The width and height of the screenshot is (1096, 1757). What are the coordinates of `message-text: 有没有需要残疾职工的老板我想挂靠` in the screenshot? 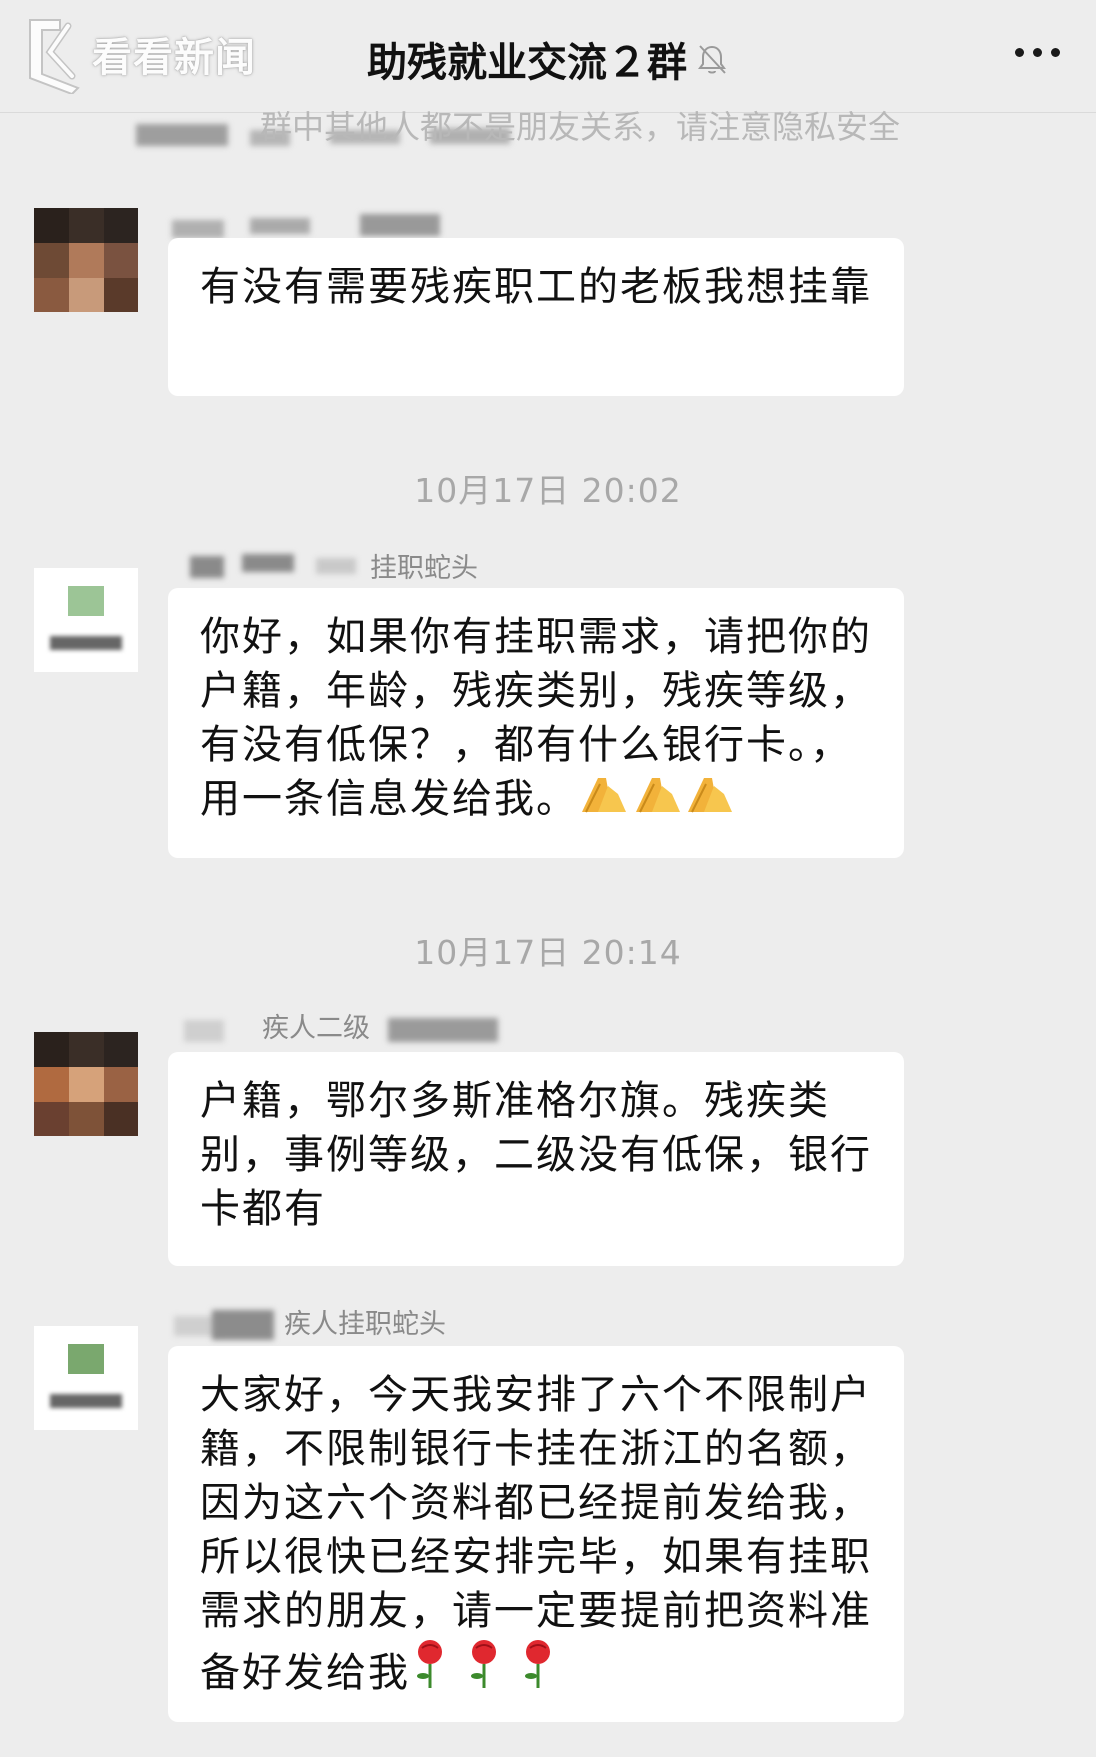 It's located at (536, 287).